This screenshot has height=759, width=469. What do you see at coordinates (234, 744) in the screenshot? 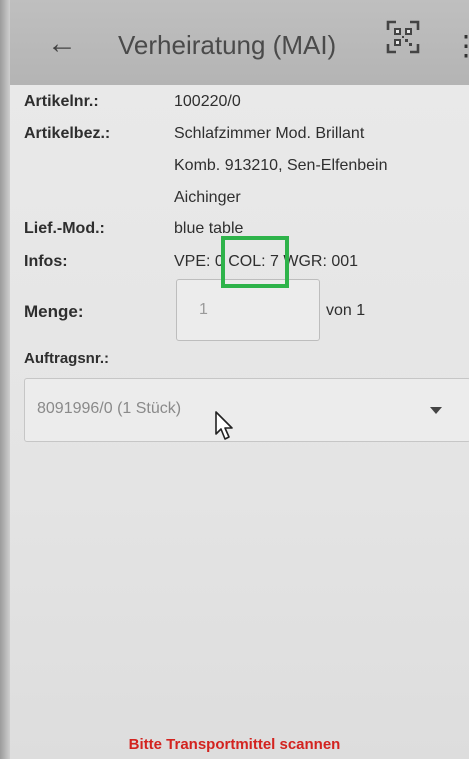
I see `scan-instruction-message: Bitte Transportmittel scannen` at bounding box center [234, 744].